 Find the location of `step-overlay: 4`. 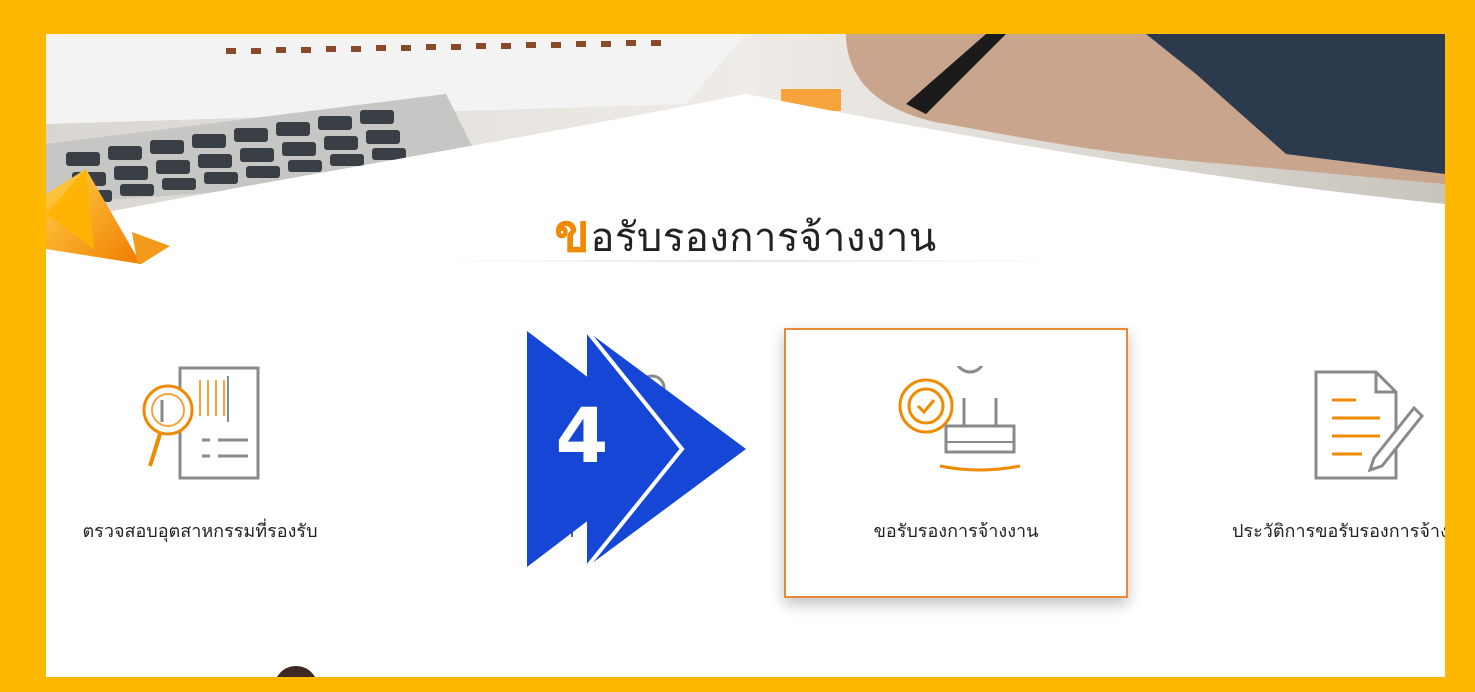

step-overlay: 4 is located at coordinates (639, 449).